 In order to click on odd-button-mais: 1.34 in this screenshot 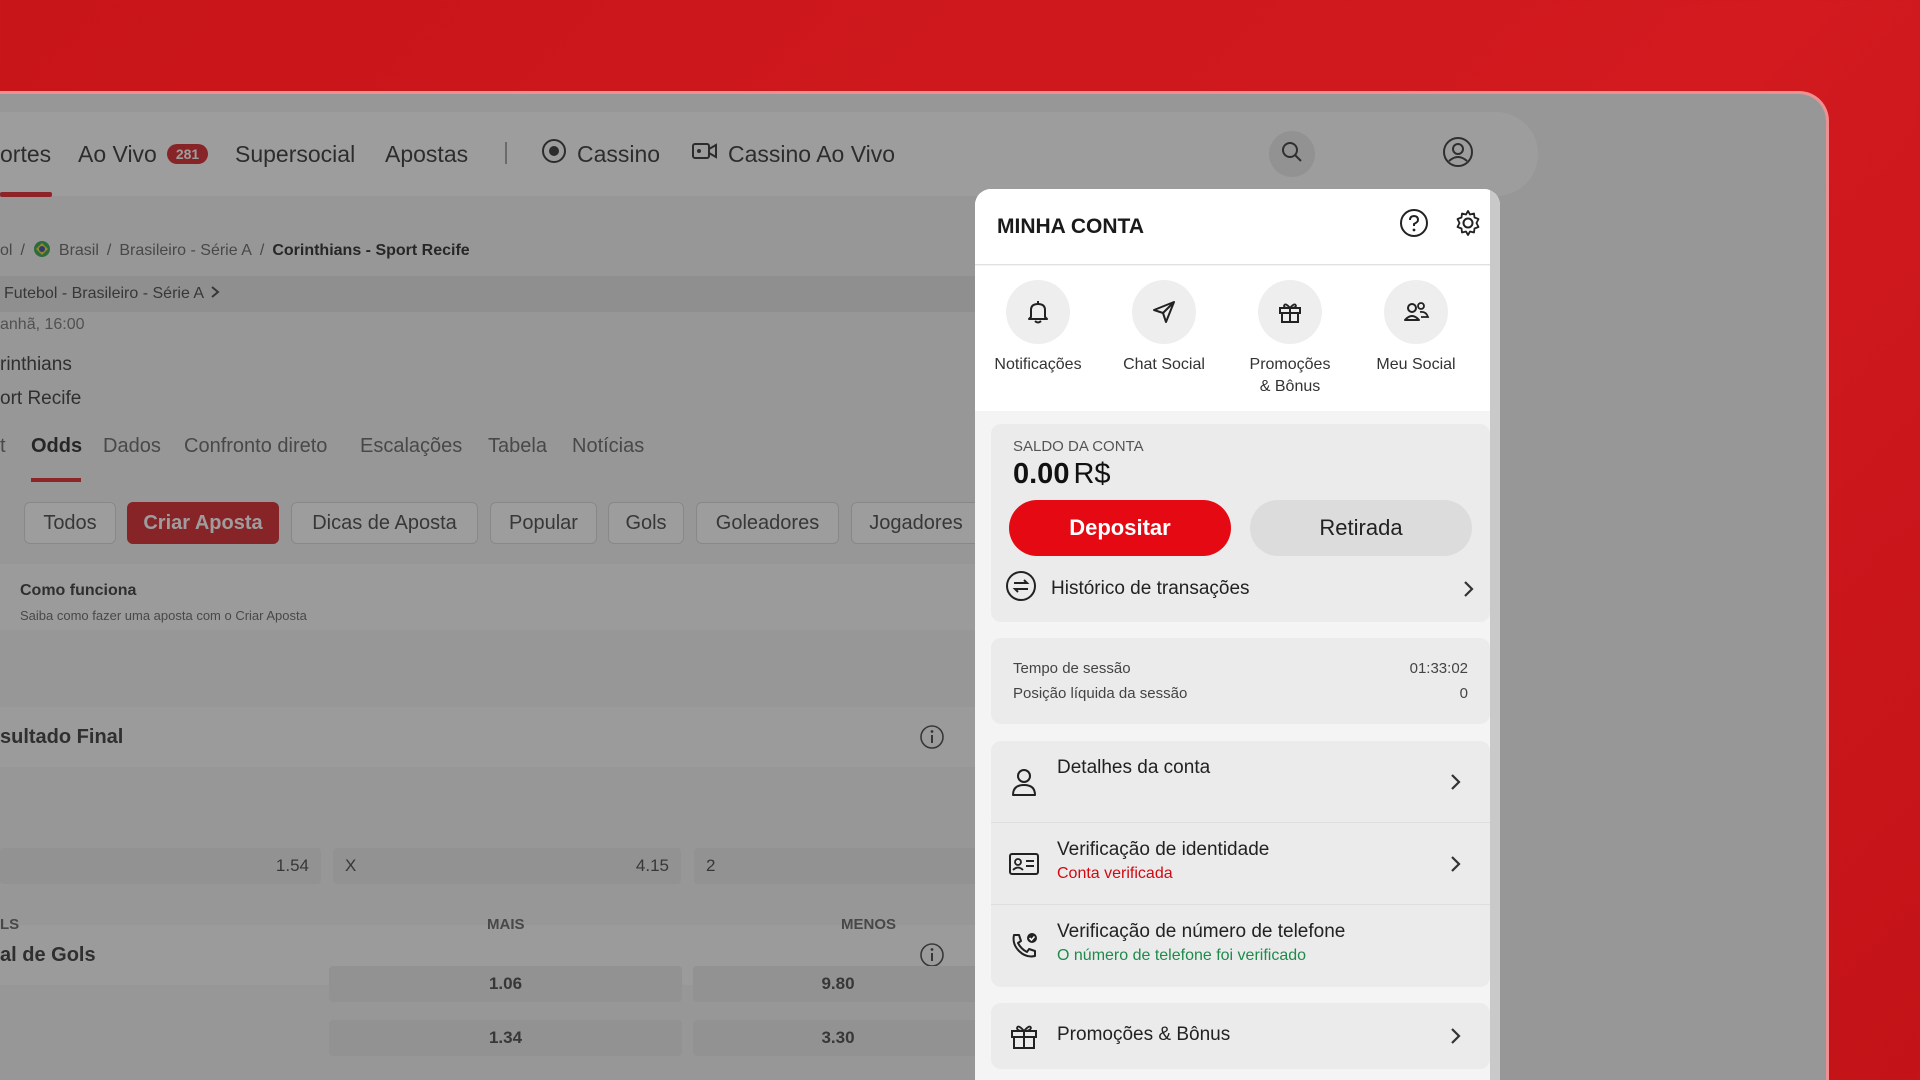, I will do `click(505, 1038)`.